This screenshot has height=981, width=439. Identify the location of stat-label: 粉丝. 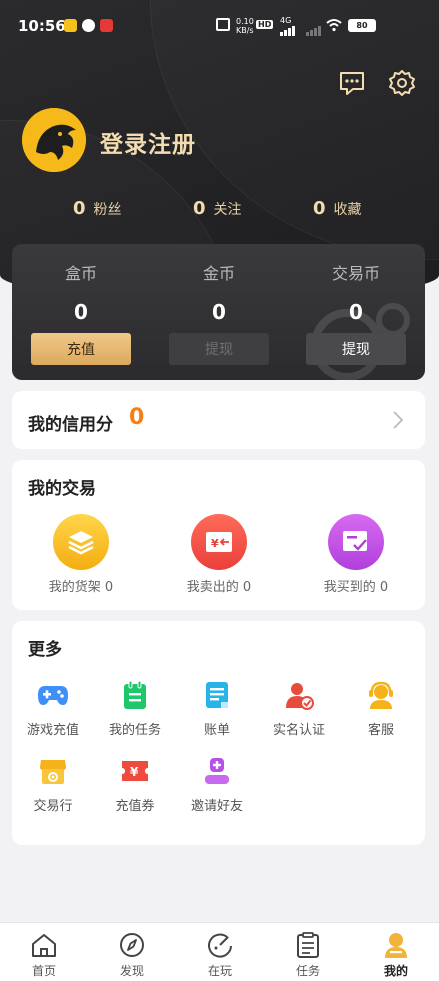
(107, 210).